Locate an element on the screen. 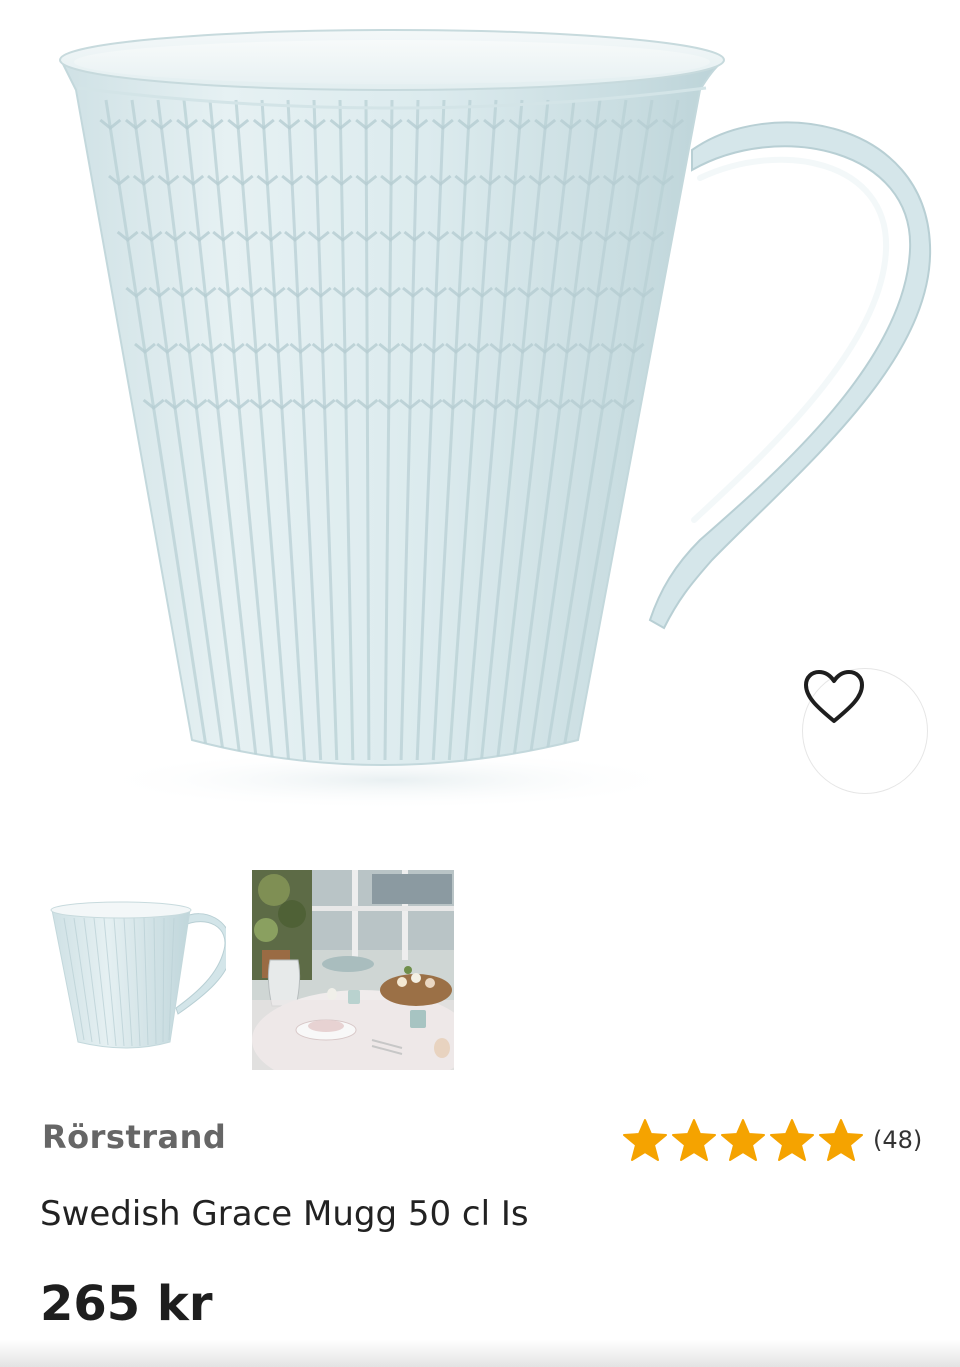 This screenshot has height=1367, width=960. table-setting-thumbnail-image is located at coordinates (353, 970).